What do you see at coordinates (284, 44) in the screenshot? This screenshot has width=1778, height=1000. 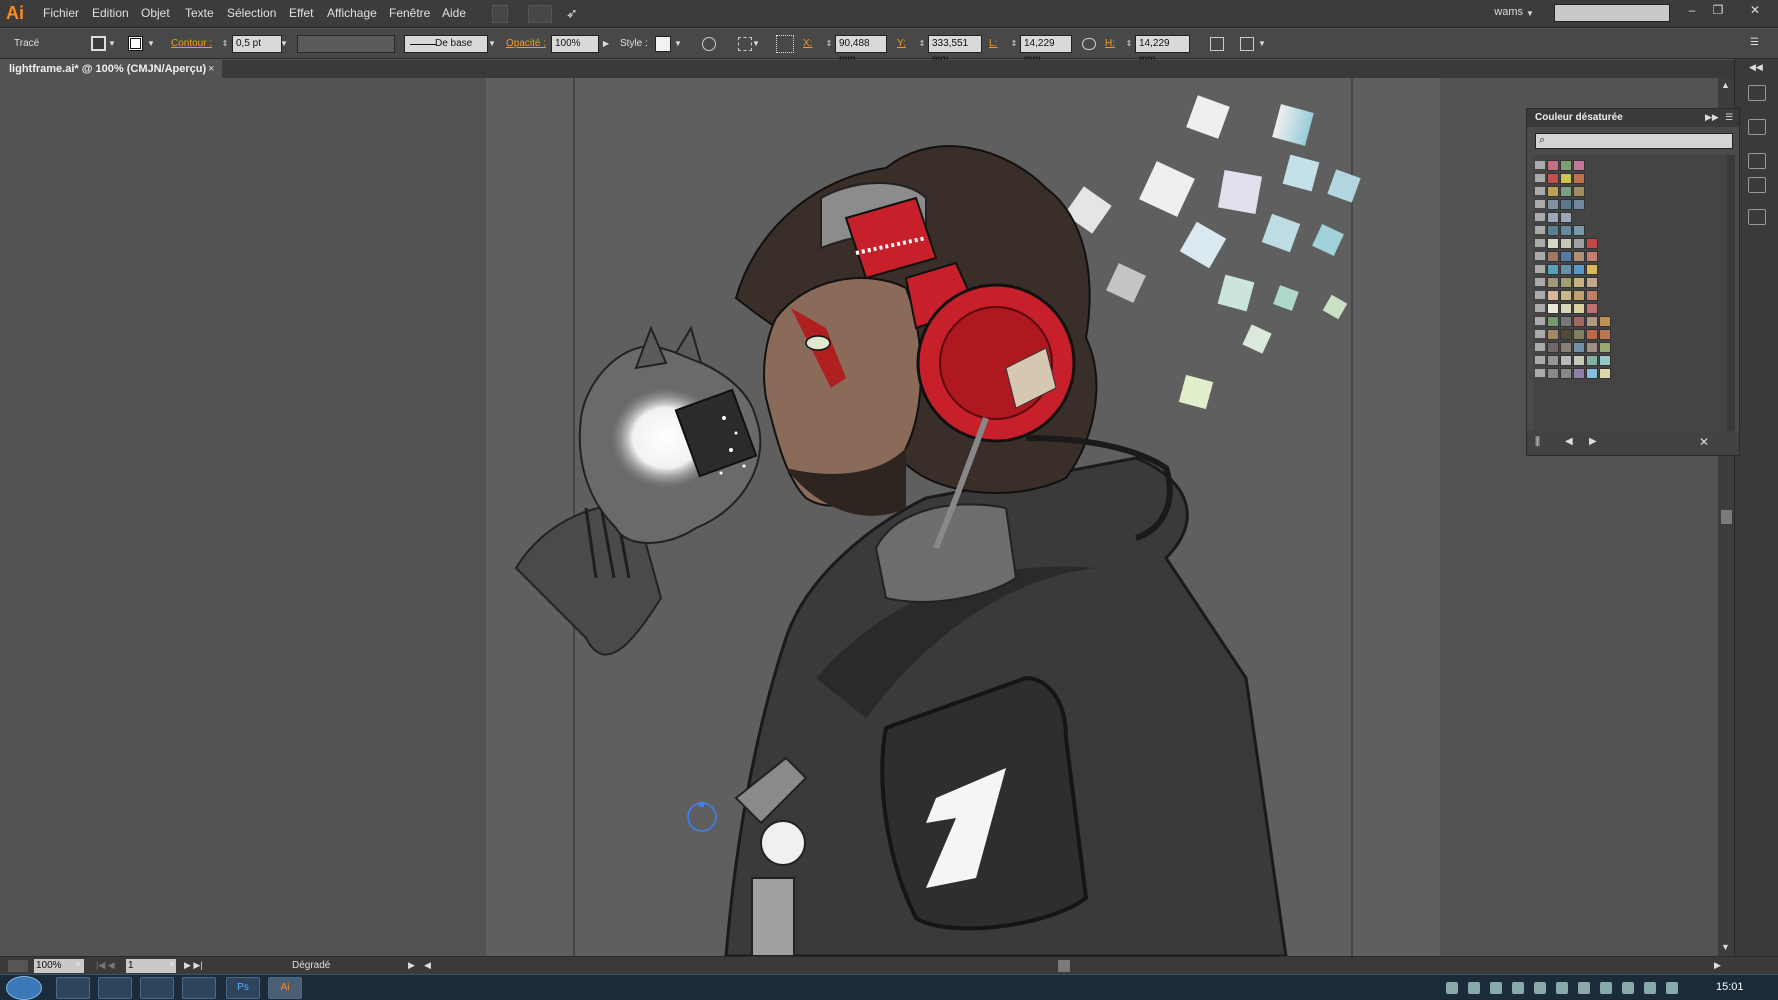 I see `stroke-weight-dropdown-icon: ▼` at bounding box center [284, 44].